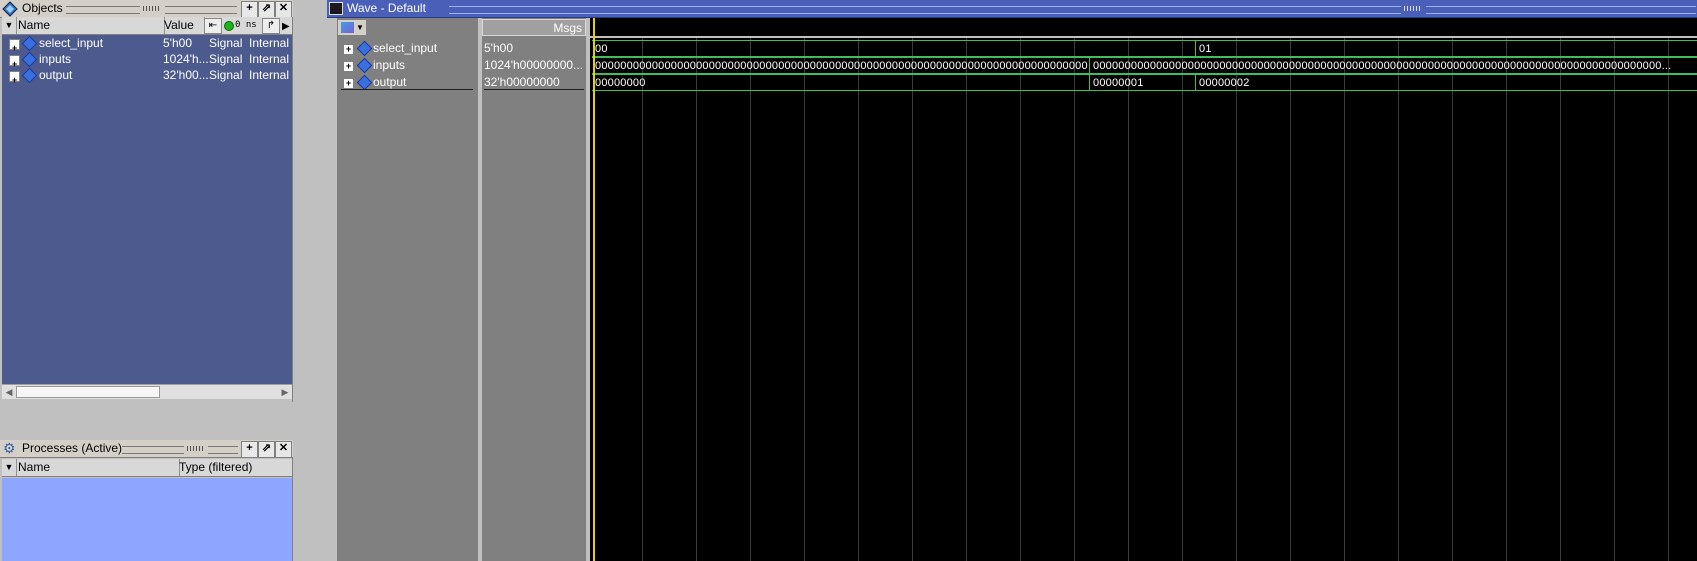 The height and width of the screenshot is (561, 1697). What do you see at coordinates (534, 27) in the screenshot?
I see `msgs-header: Msgs` at bounding box center [534, 27].